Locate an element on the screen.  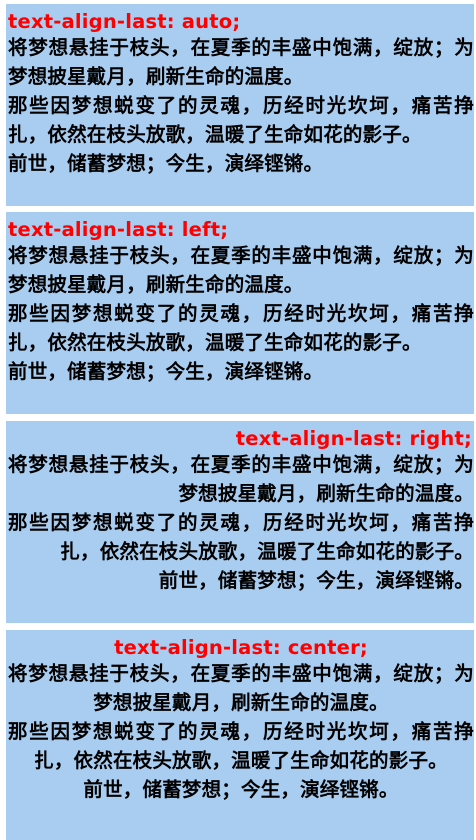
section-label: text-align-last: auto; is located at coordinates (124, 21).